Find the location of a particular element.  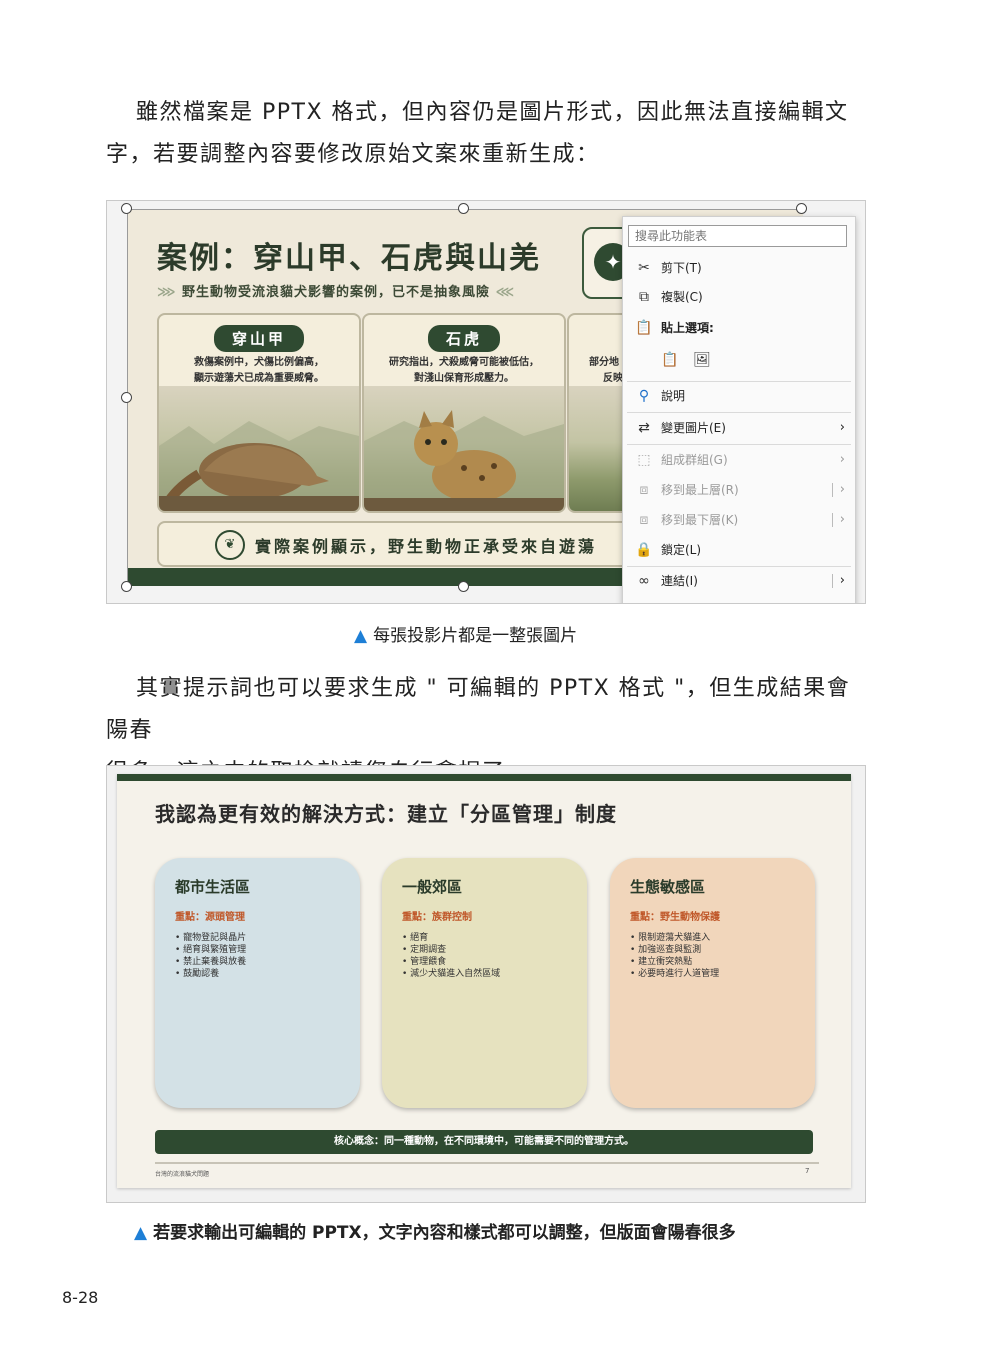

list-item: 禁止棄養與放養 is located at coordinates (210, 962).